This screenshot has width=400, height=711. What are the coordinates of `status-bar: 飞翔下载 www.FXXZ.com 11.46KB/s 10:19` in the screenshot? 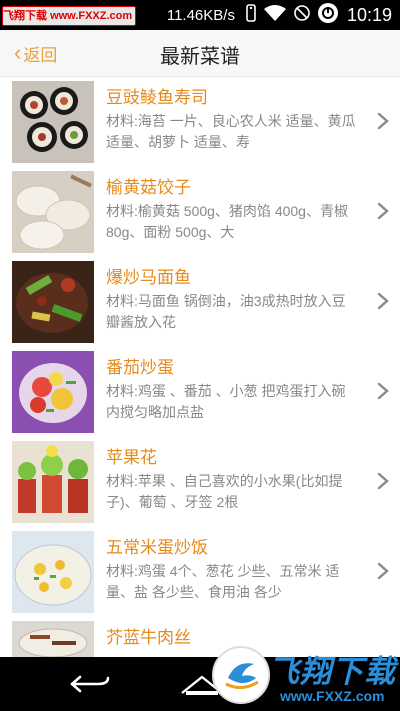 It's located at (200, 15).